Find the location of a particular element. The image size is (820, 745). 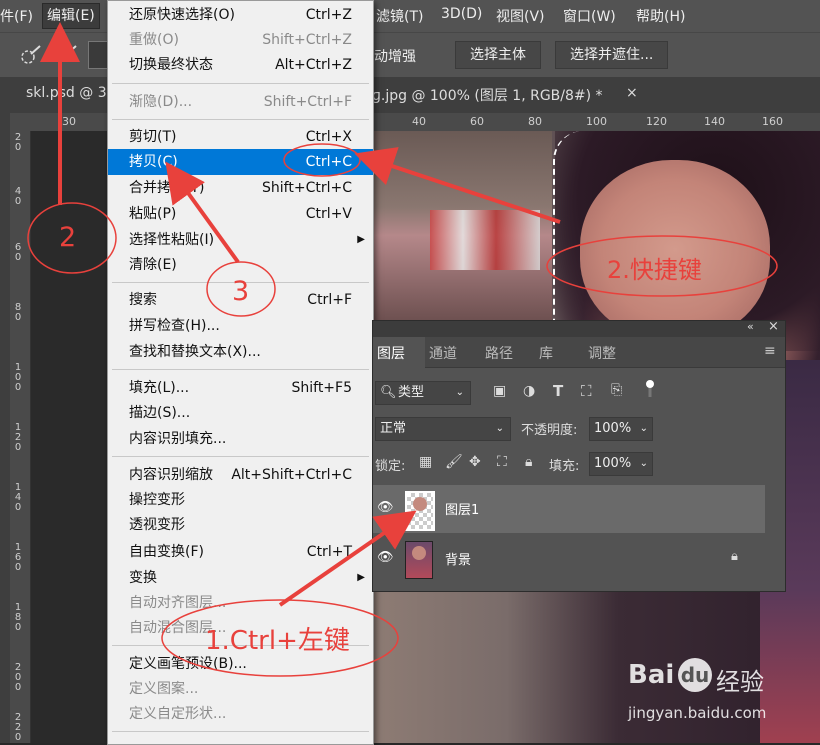

annotation-label-1: 1.Ctrl+左键 is located at coordinates (277, 641).